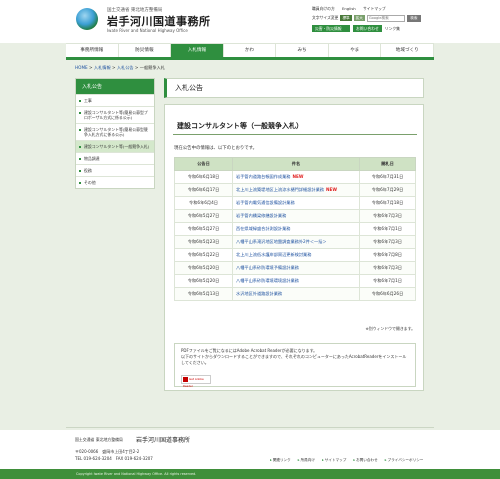 The image size is (500, 479). I want to click on office-logo-icon, so click(87, 19).